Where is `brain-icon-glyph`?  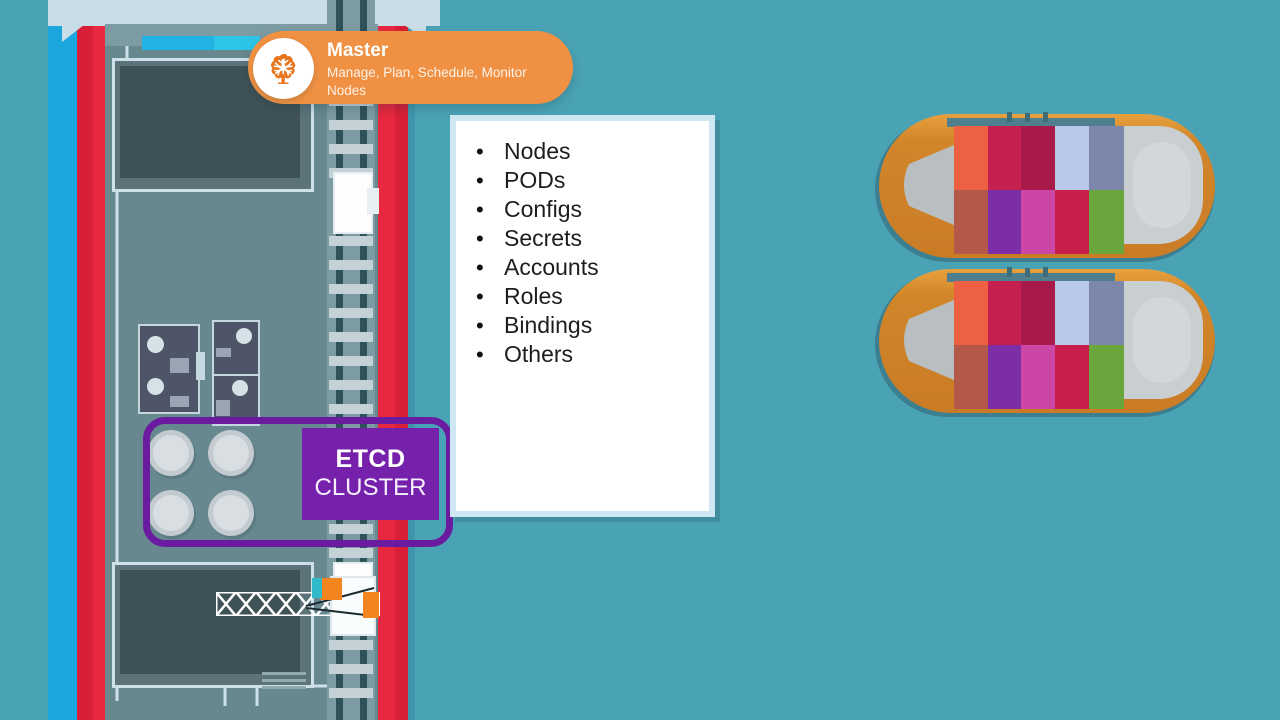 brain-icon-glyph is located at coordinates (282, 68).